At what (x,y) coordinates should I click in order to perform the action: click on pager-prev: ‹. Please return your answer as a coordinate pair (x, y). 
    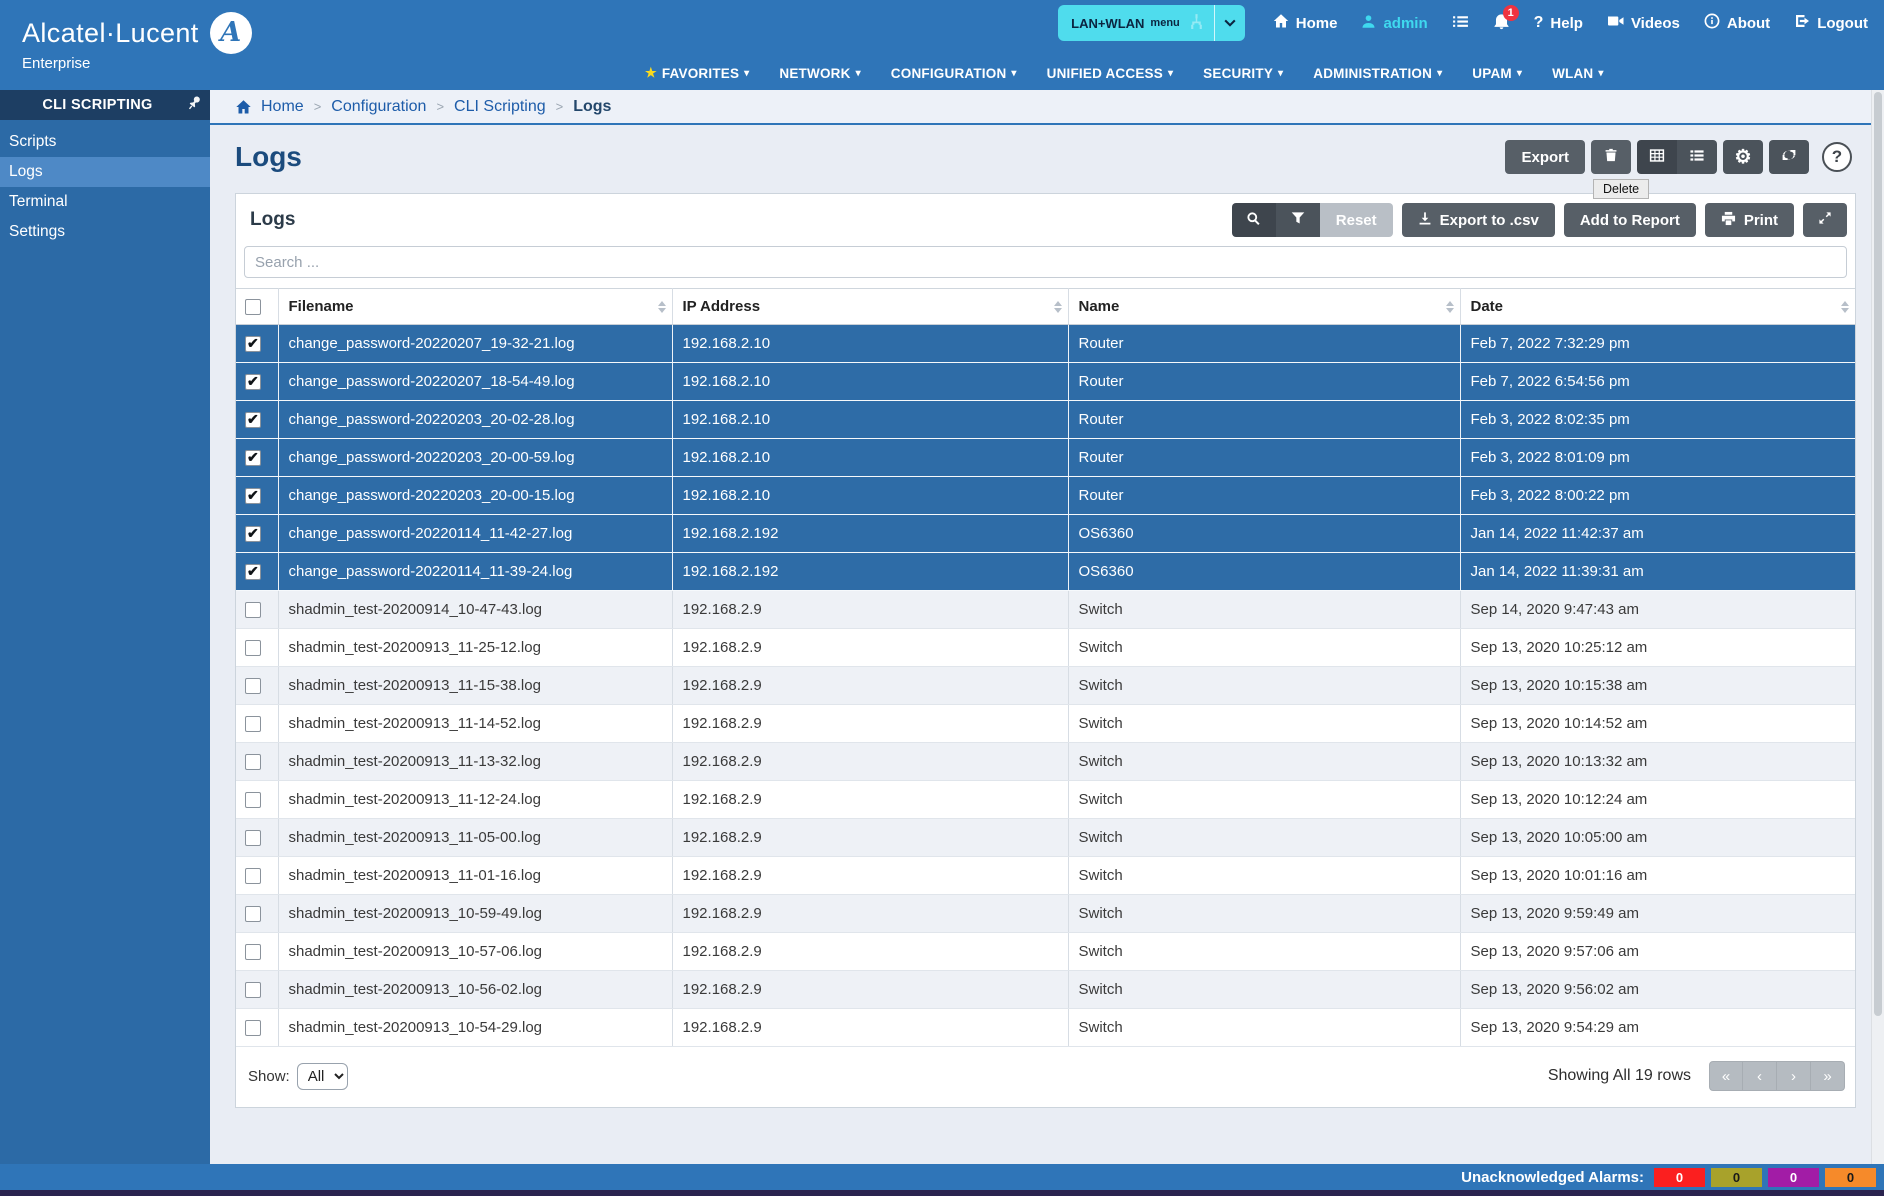
    Looking at the image, I should click on (1760, 1076).